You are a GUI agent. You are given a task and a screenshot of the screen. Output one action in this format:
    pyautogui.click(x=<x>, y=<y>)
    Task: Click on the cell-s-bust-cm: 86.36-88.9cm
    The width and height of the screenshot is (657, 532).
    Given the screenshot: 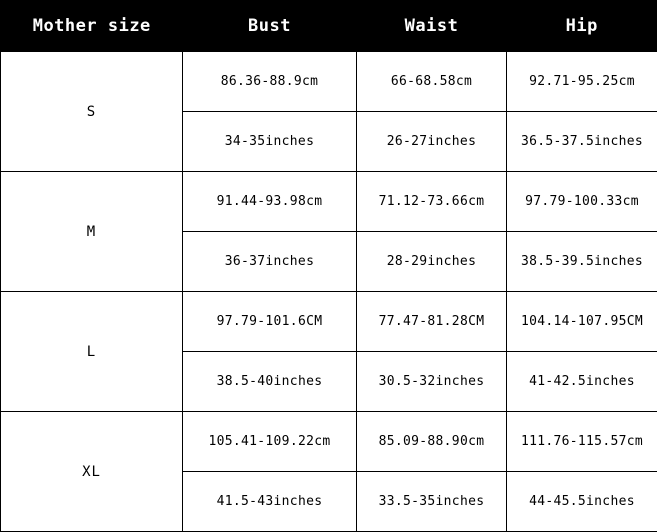 What is the action you would take?
    pyautogui.click(x=270, y=82)
    